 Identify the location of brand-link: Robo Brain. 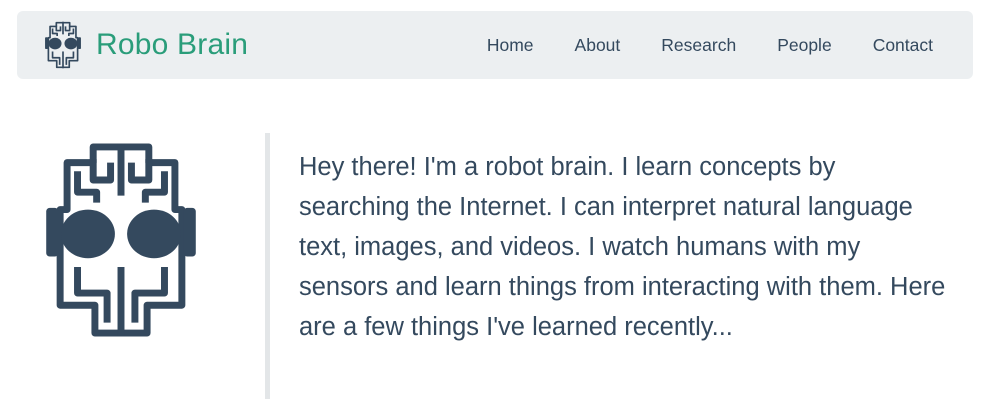
(143, 45).